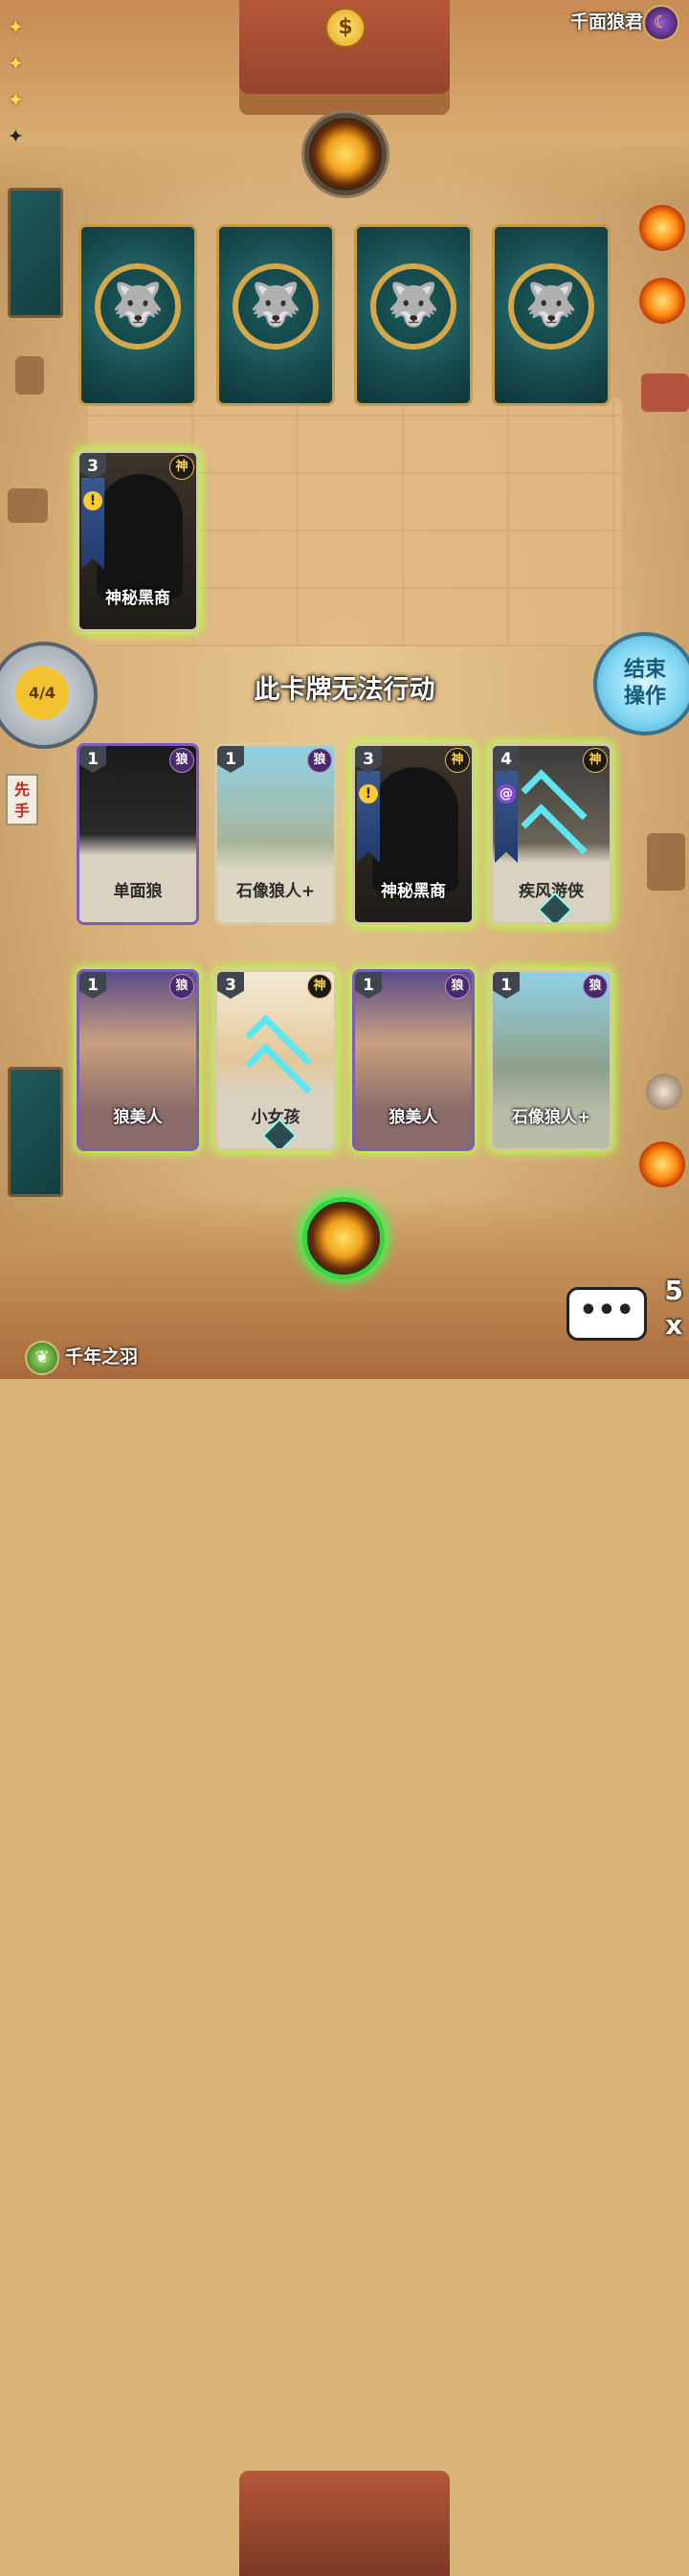 The height and width of the screenshot is (2576, 689). What do you see at coordinates (344, 1238) in the screenshot?
I see `player-eye-orb-icon` at bounding box center [344, 1238].